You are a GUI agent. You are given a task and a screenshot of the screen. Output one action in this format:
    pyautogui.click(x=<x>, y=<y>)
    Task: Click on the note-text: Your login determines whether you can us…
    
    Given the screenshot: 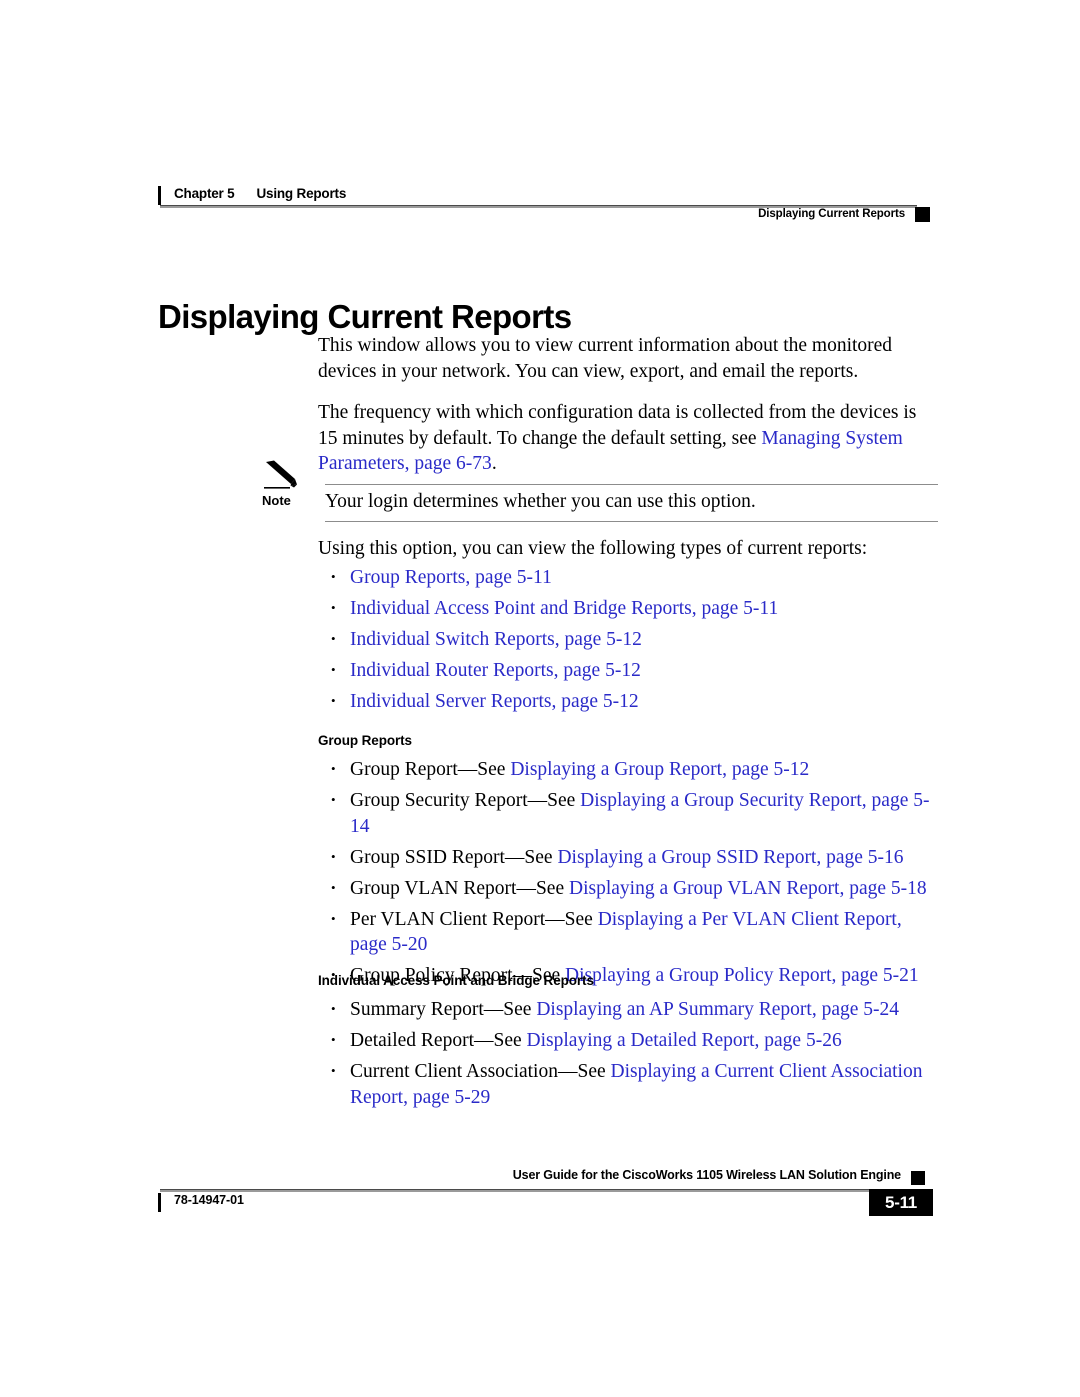 What is the action you would take?
    pyautogui.click(x=540, y=501)
    